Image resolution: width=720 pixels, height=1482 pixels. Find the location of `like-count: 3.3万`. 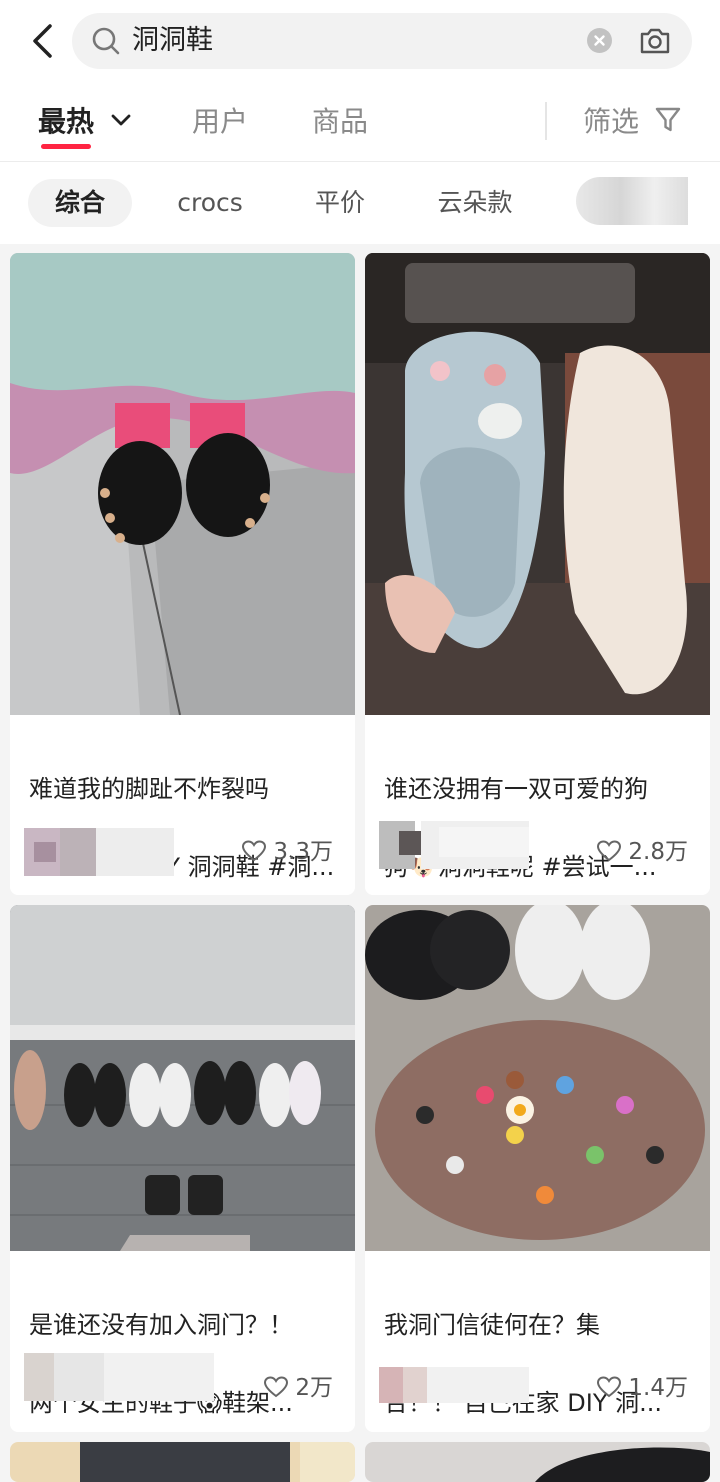

like-count: 3.3万 is located at coordinates (287, 852).